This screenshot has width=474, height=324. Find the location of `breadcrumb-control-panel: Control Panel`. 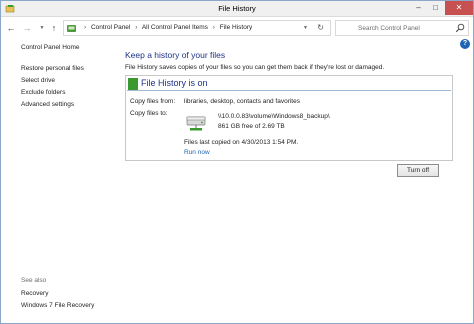

breadcrumb-control-panel: Control Panel is located at coordinates (110, 27).